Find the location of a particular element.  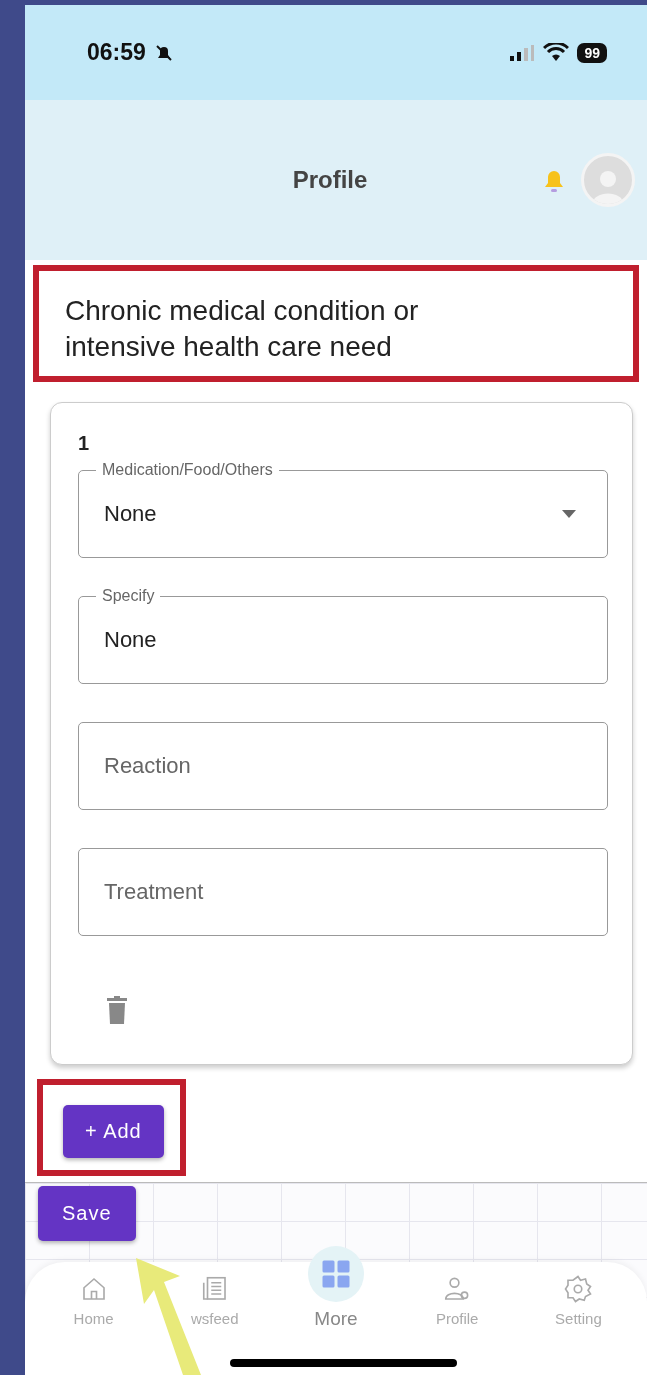

page-title: Profile is located at coordinates (330, 180).